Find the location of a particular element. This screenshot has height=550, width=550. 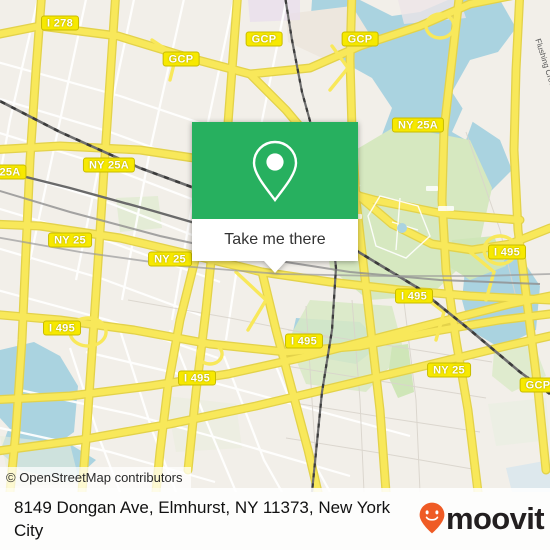

callout-tail is located at coordinates (275, 267).